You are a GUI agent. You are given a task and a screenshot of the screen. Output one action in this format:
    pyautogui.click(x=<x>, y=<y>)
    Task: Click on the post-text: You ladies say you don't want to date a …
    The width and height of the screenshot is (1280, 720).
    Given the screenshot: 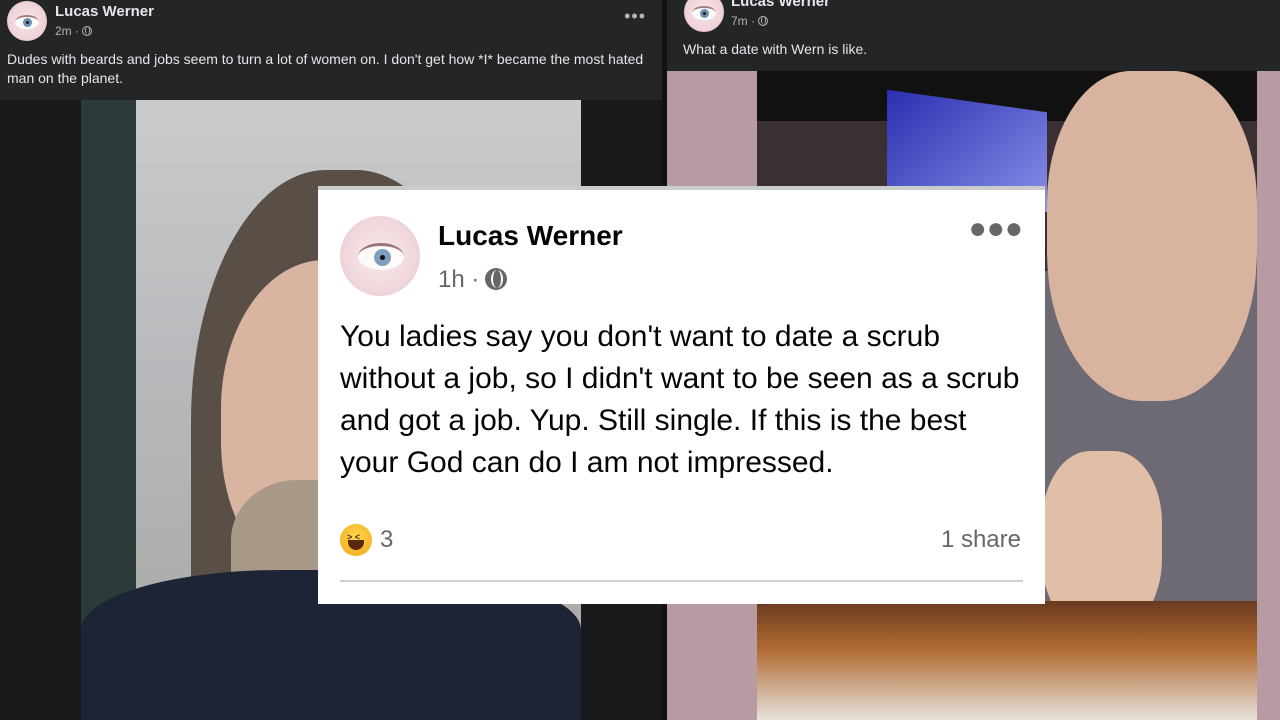 What is the action you would take?
    pyautogui.click(x=680, y=399)
    